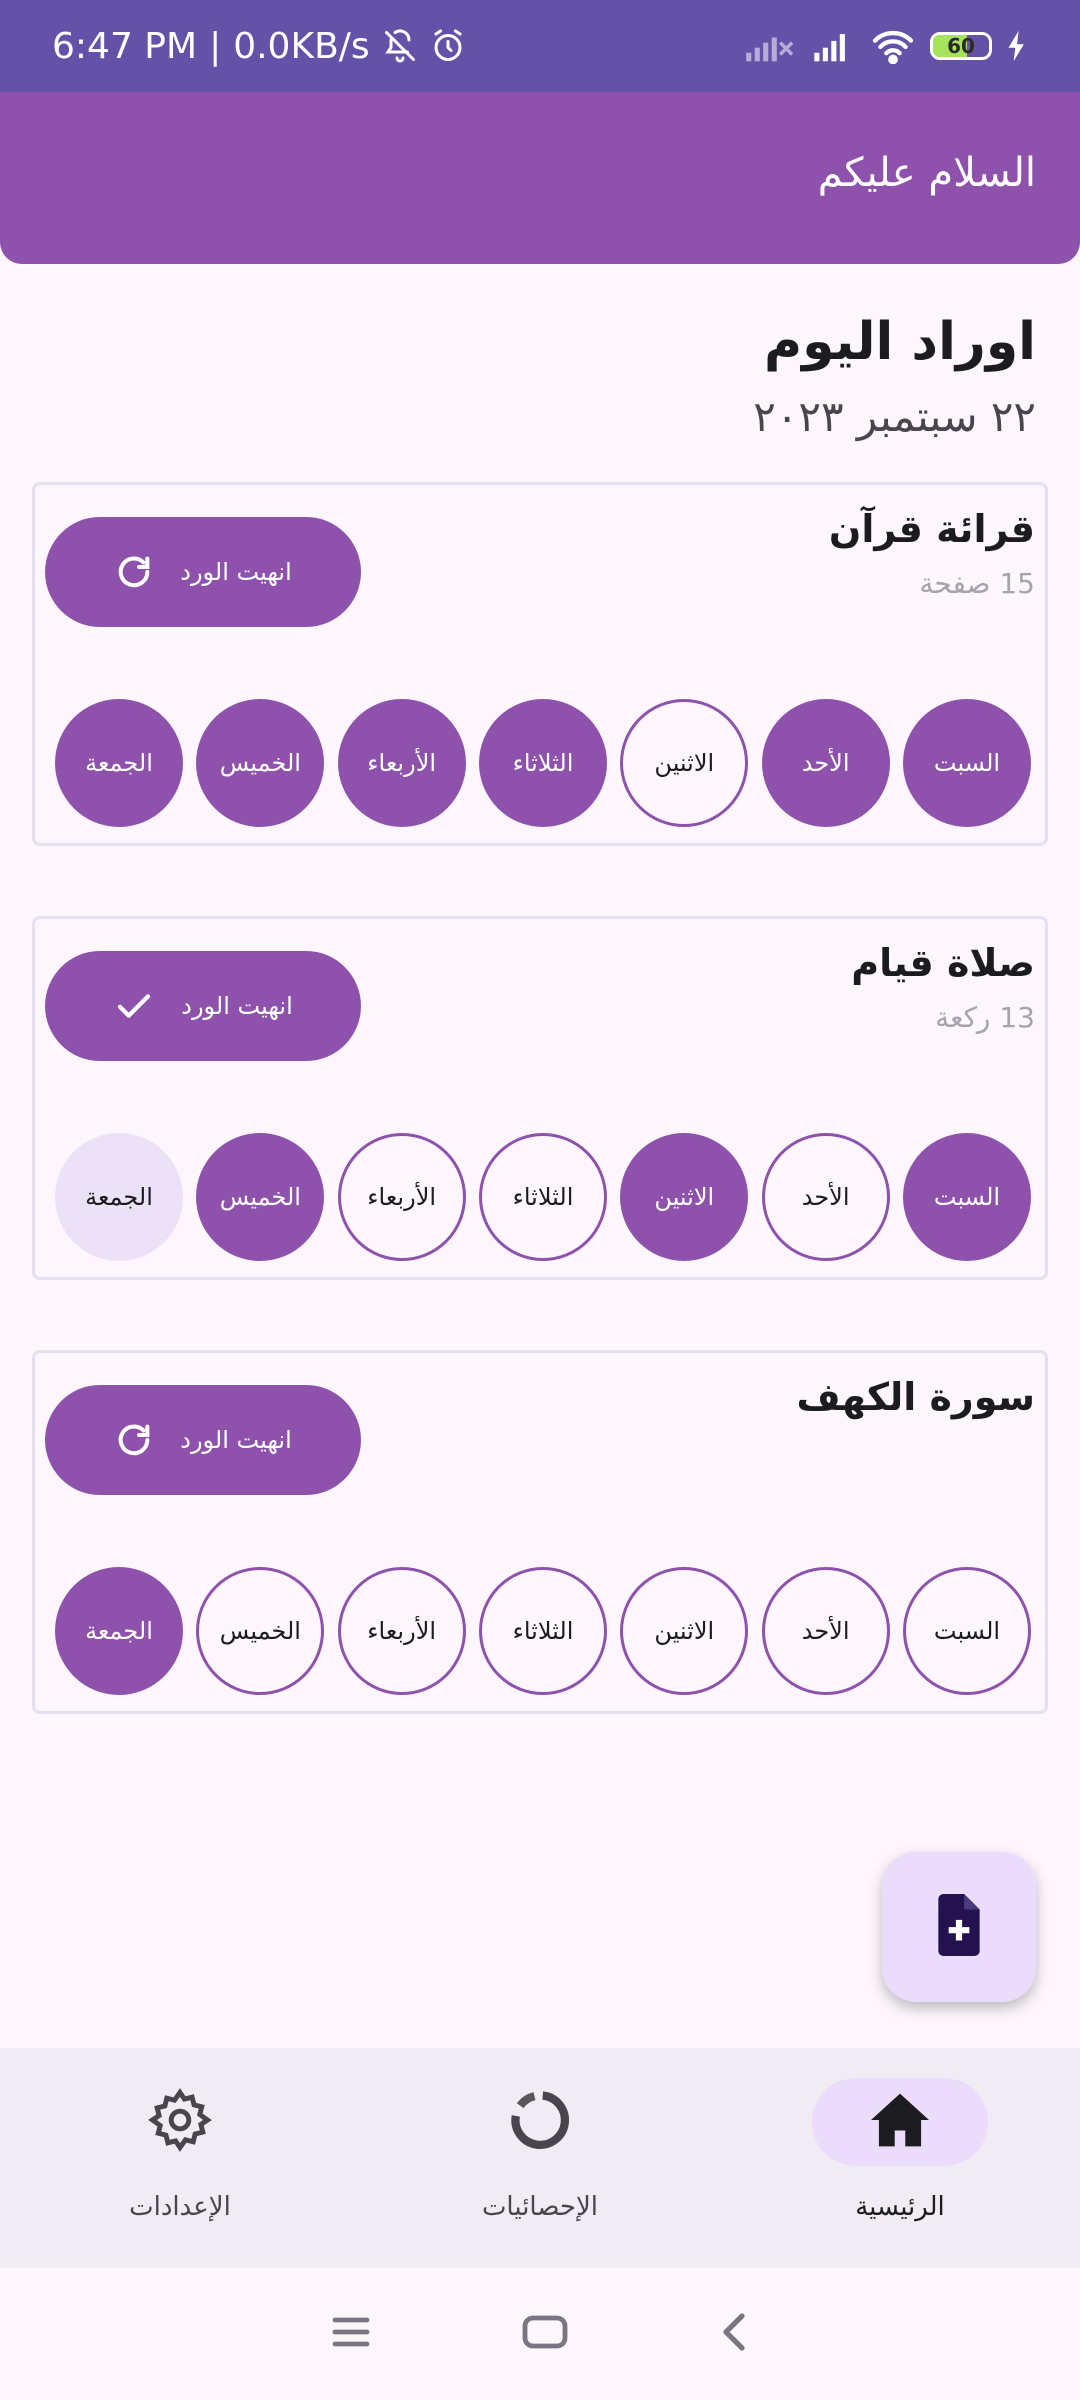 This screenshot has height=2400, width=1080. I want to click on nav-home-label: الرئيسية, so click(900, 2207).